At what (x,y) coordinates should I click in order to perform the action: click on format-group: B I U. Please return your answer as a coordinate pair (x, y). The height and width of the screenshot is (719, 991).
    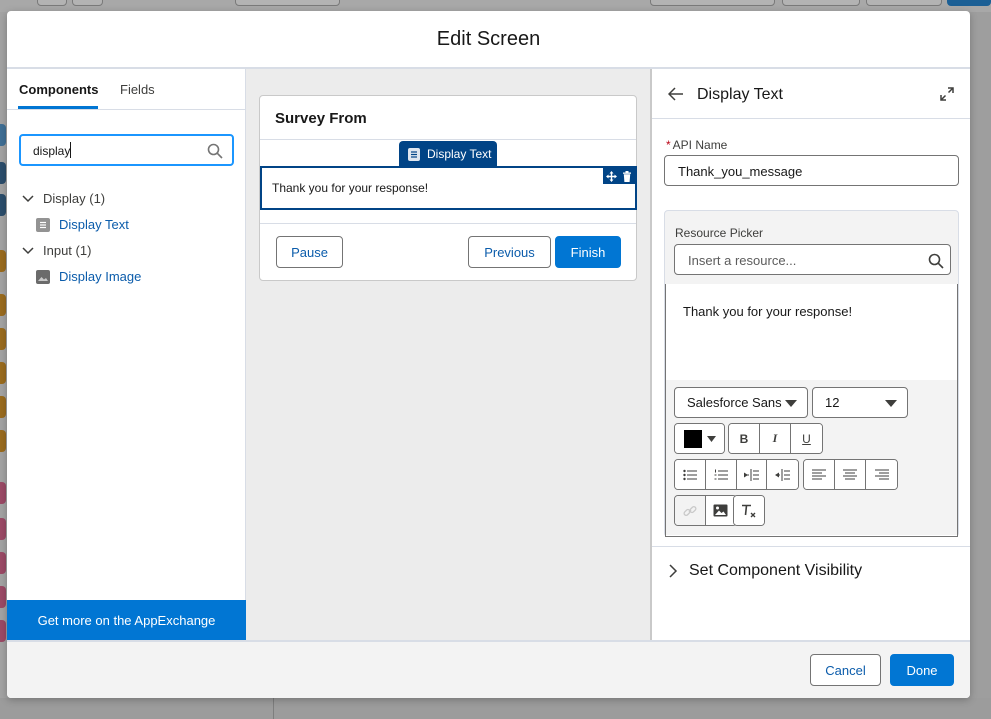
    Looking at the image, I should click on (775, 438).